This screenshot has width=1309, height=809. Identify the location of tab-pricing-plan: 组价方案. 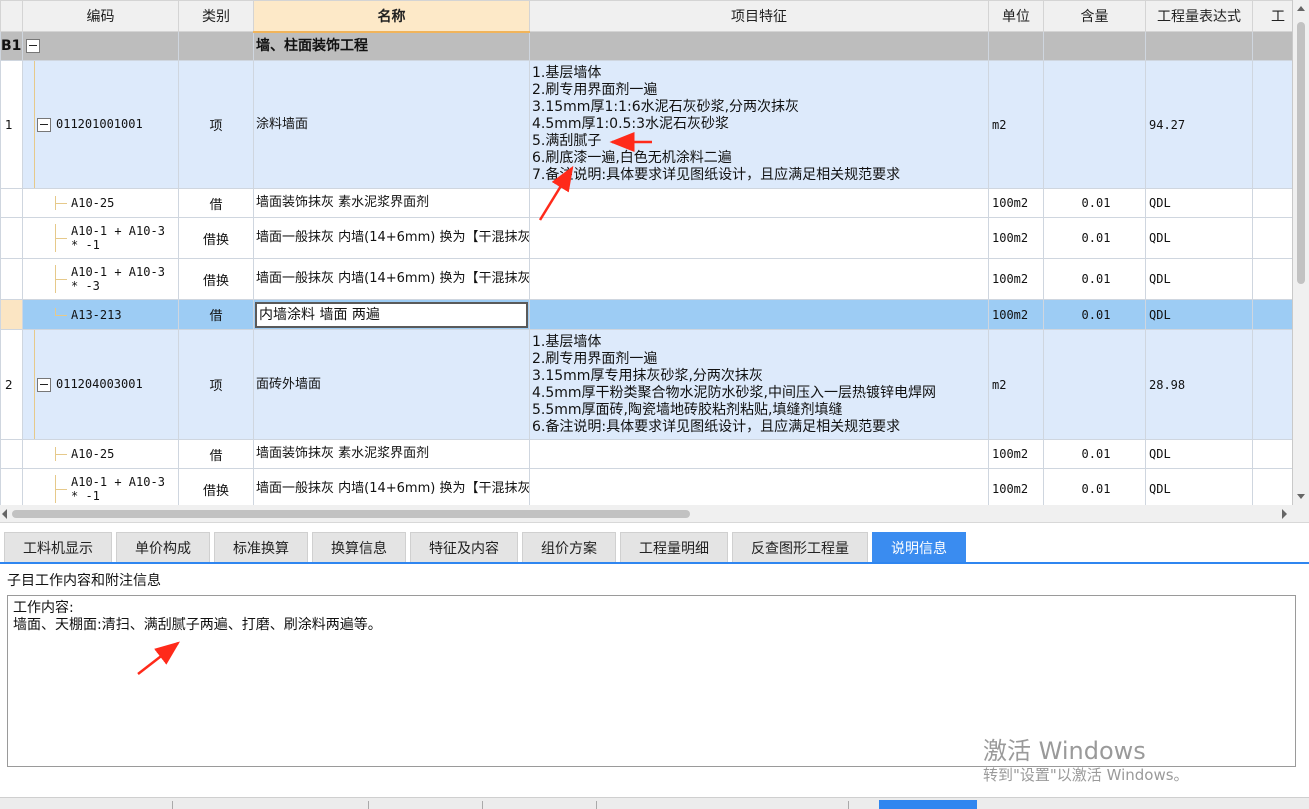
(569, 547).